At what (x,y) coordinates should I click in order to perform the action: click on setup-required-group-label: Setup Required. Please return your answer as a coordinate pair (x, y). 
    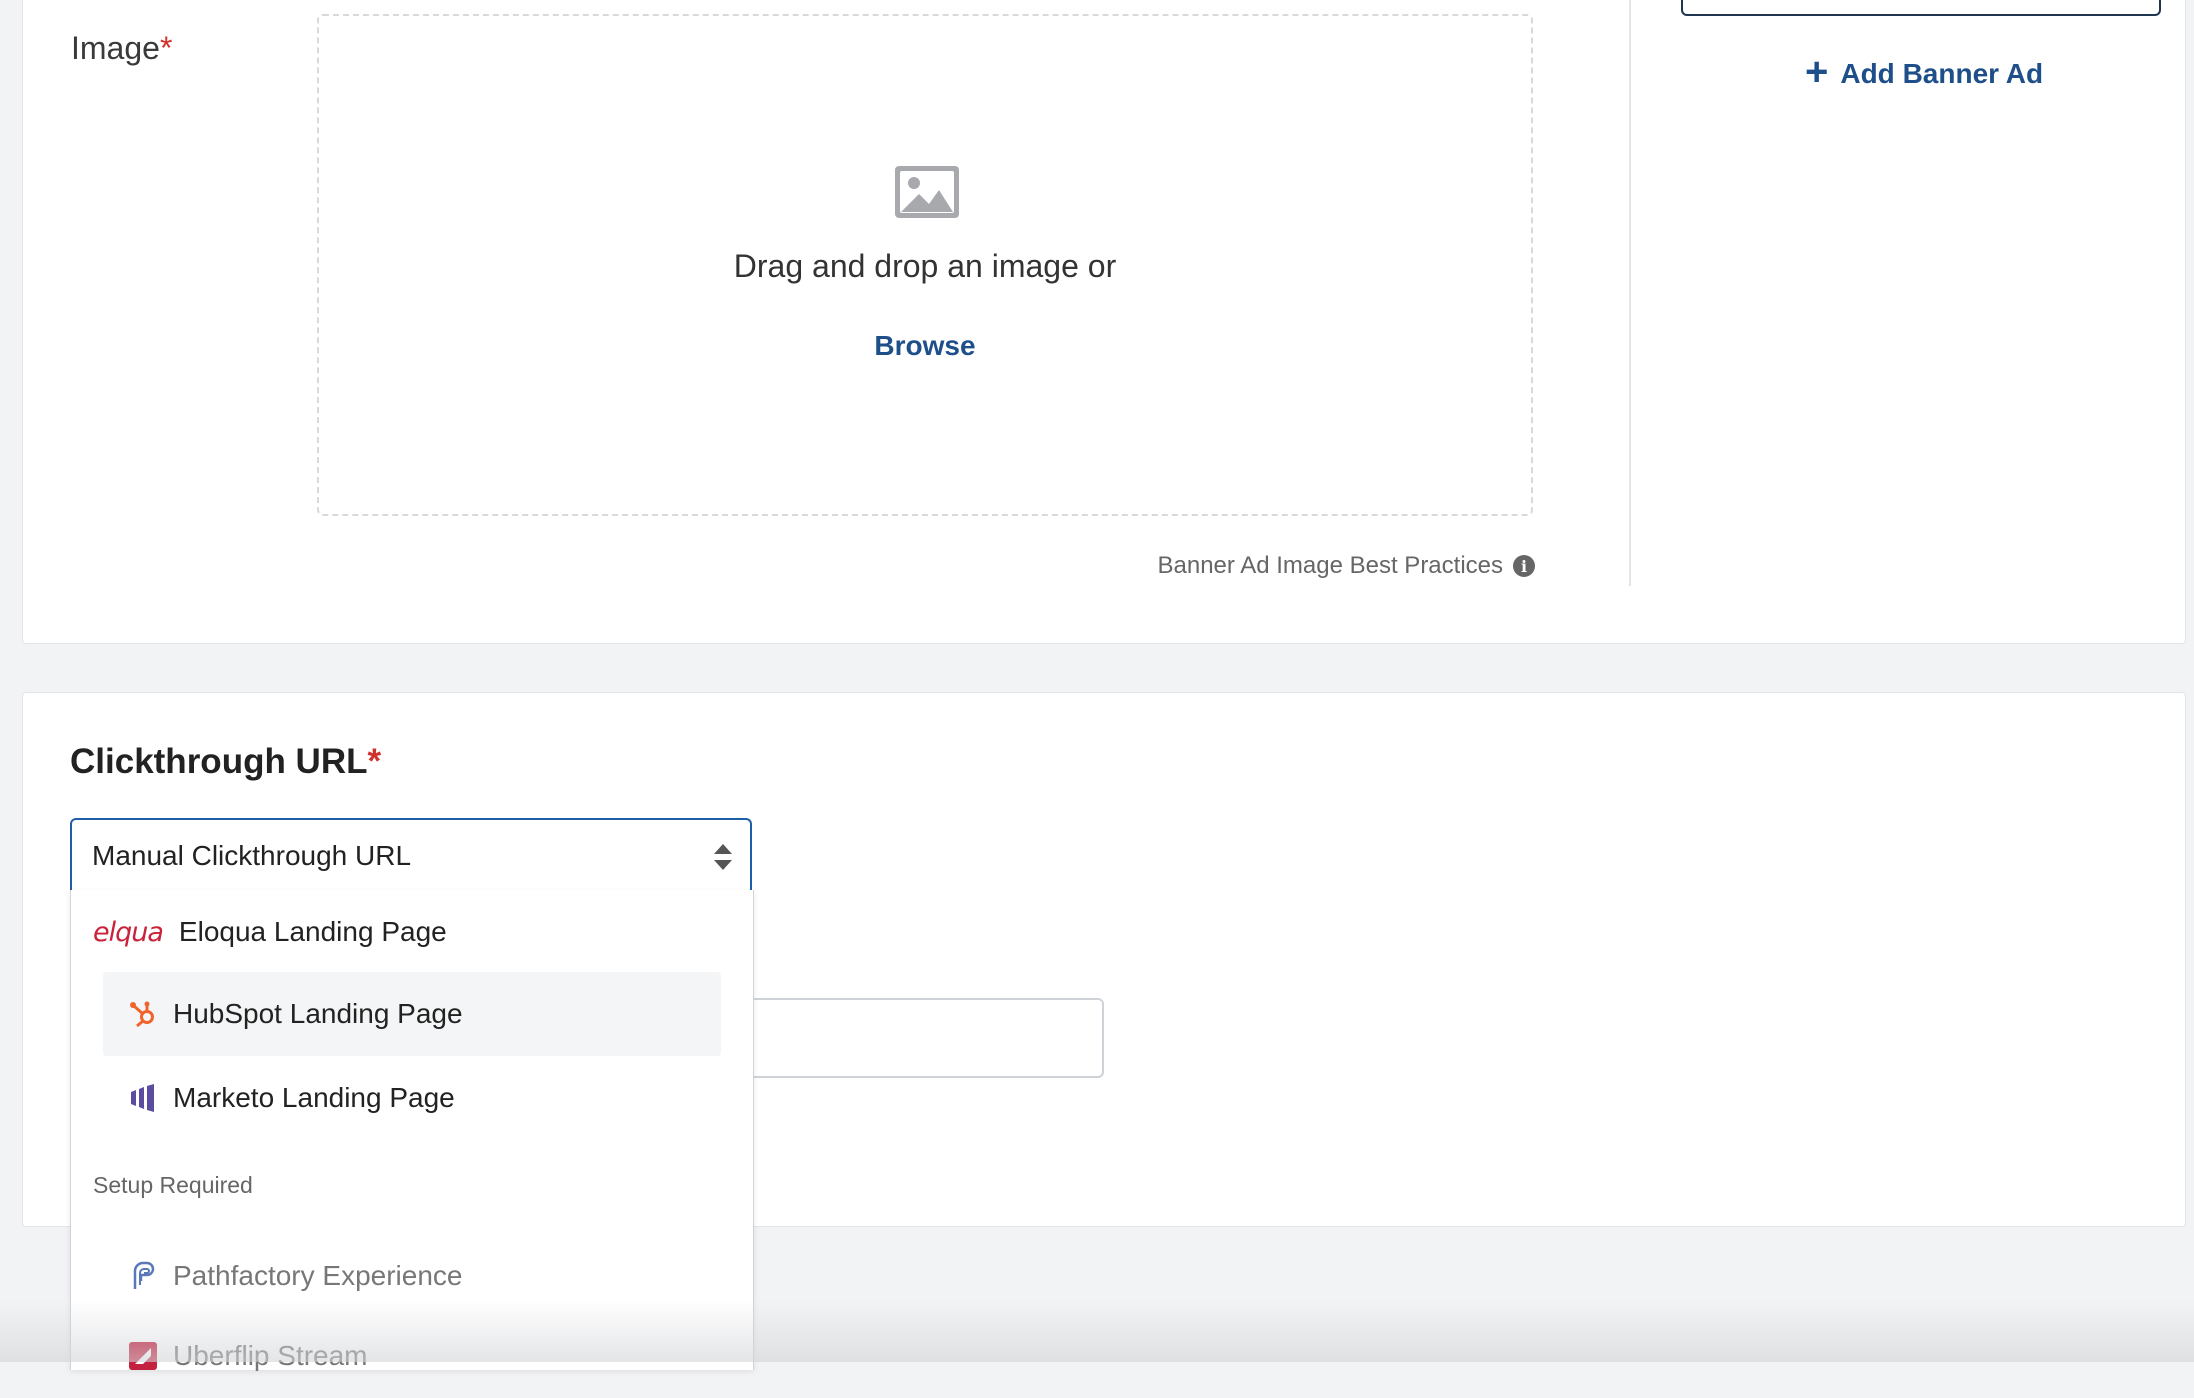
    Looking at the image, I should click on (173, 1185).